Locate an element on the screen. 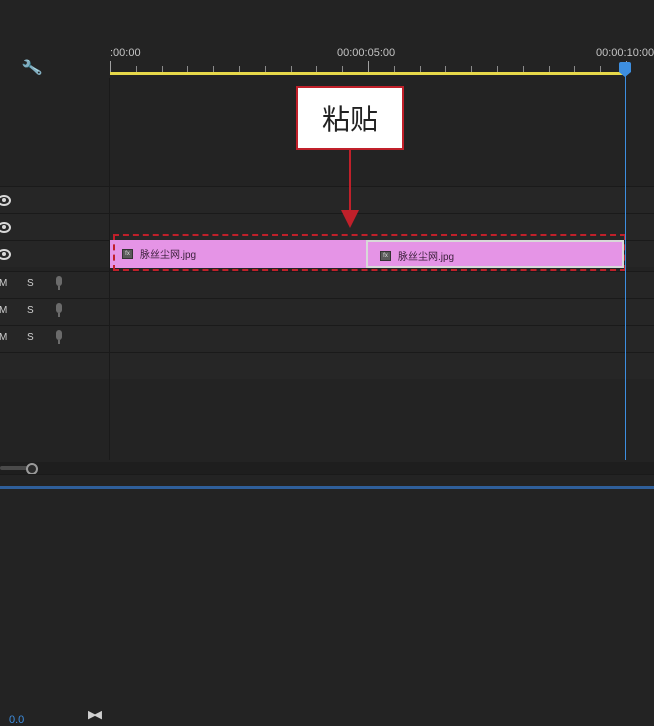 This screenshot has width=654, height=726. callout-arrow-line is located at coordinates (350, 181).